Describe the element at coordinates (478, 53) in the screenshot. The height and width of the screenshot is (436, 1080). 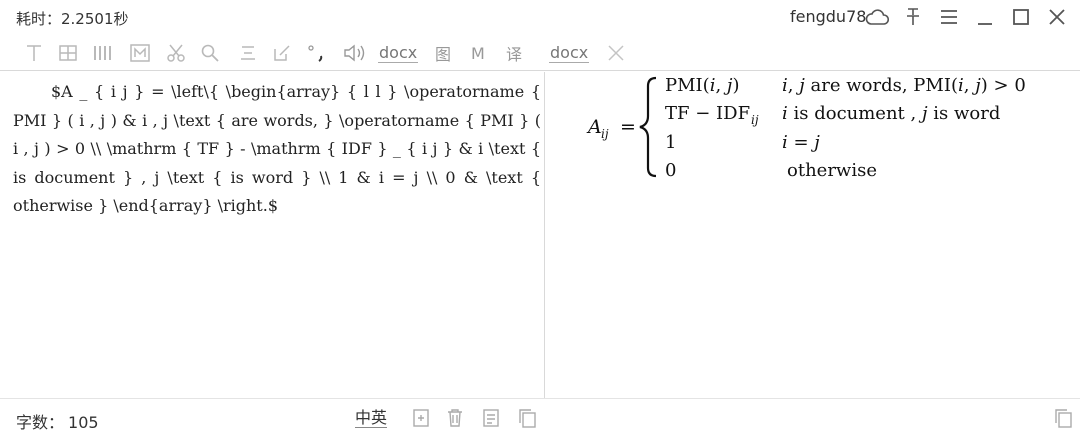
I see `markdown-button: M` at that location.